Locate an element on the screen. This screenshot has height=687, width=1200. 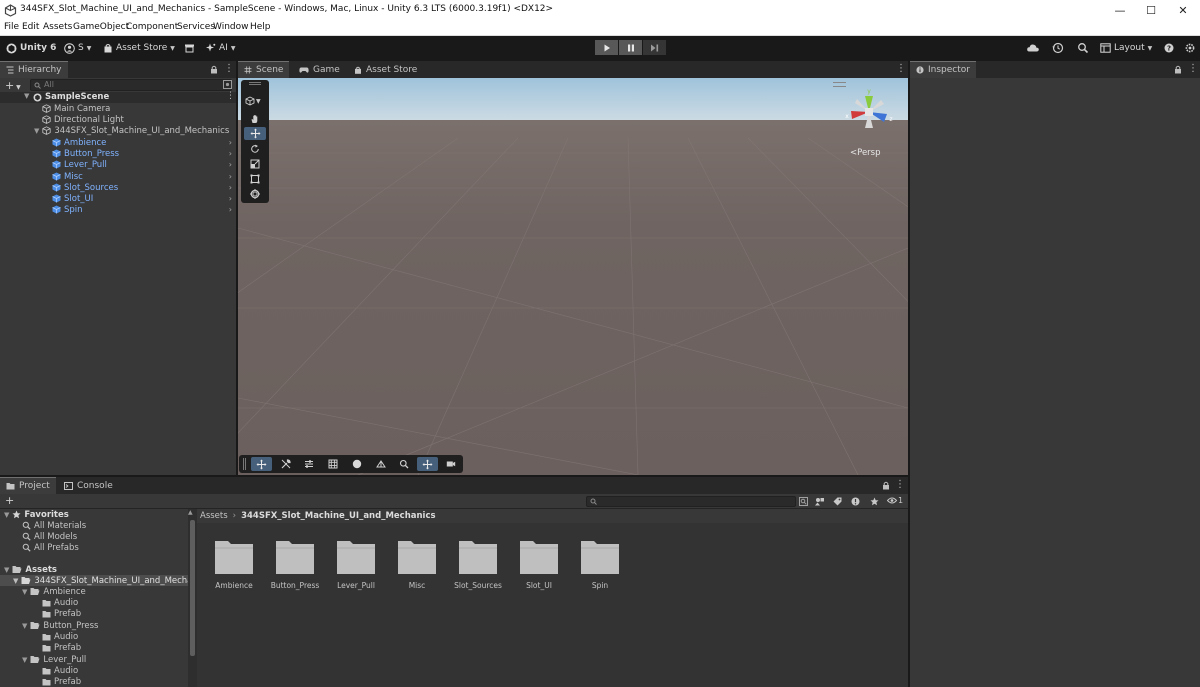
hierarchy-item-main-camera: Main Camera is located at coordinates (76, 108).